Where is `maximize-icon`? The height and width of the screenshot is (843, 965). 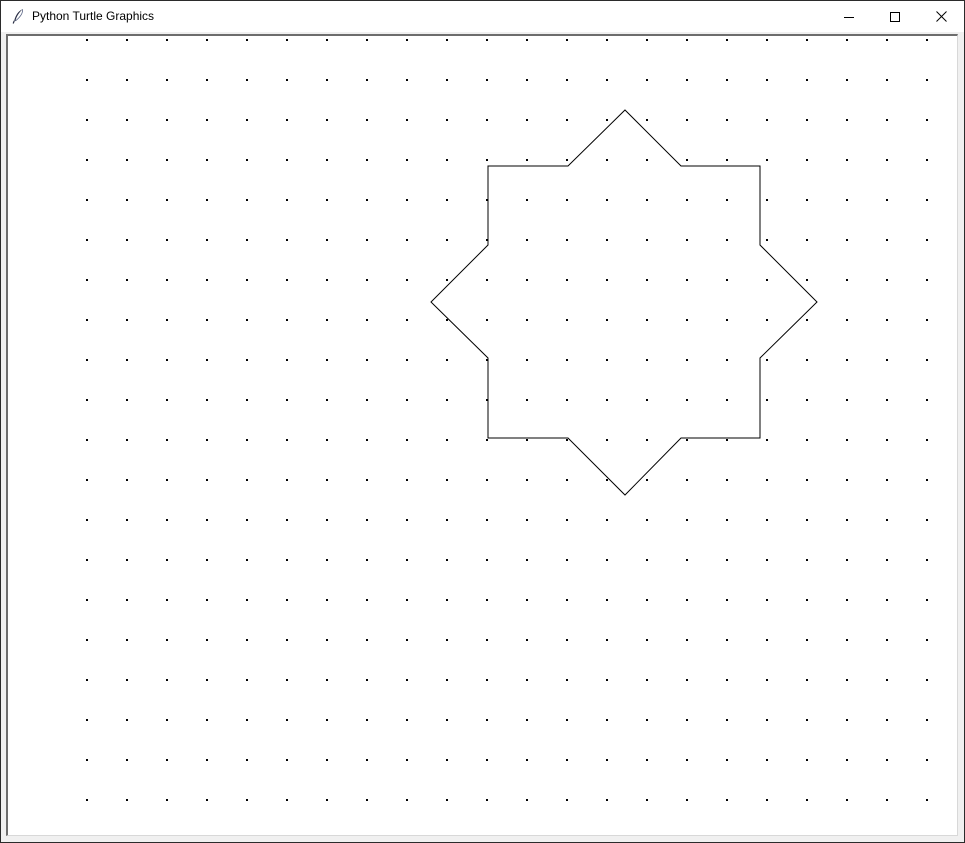 maximize-icon is located at coordinates (895, 16).